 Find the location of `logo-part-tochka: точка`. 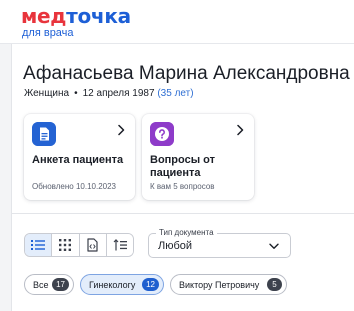

logo-part-tochka: точка is located at coordinates (98, 16).